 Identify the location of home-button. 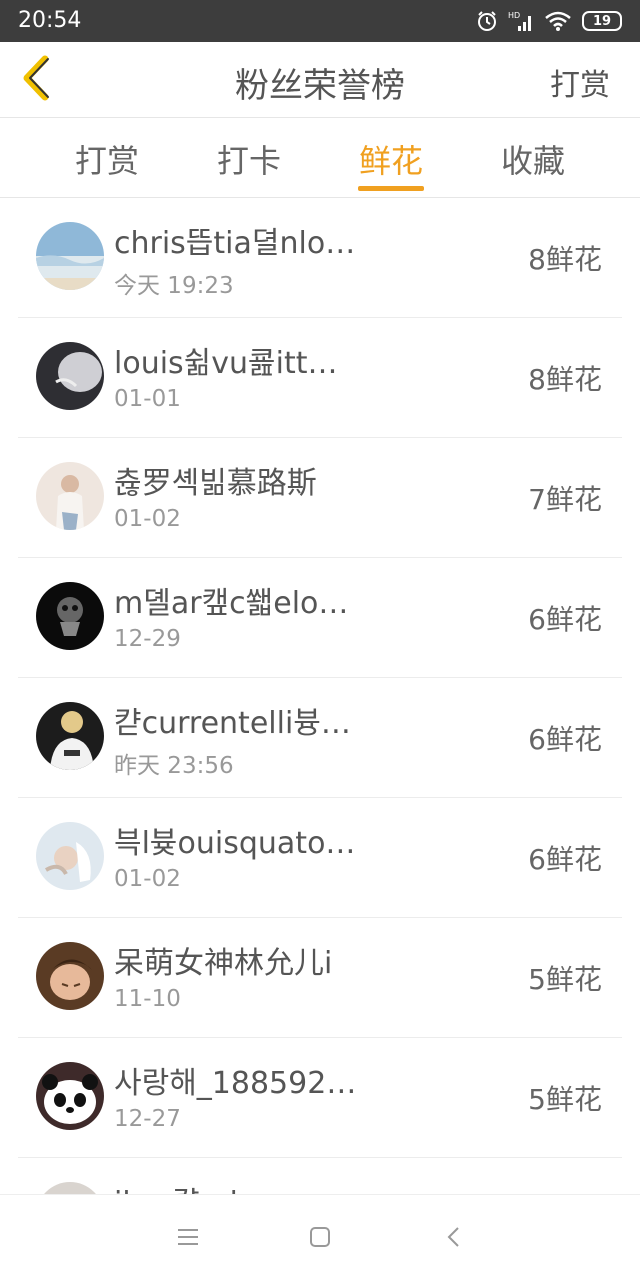
(320, 1239).